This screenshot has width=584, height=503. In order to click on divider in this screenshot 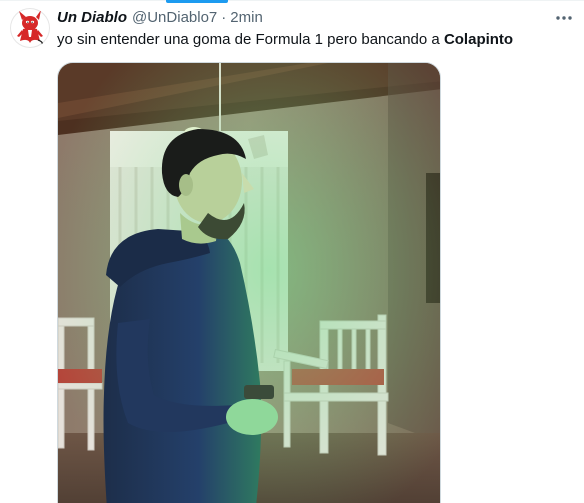, I will do `click(292, 0)`.